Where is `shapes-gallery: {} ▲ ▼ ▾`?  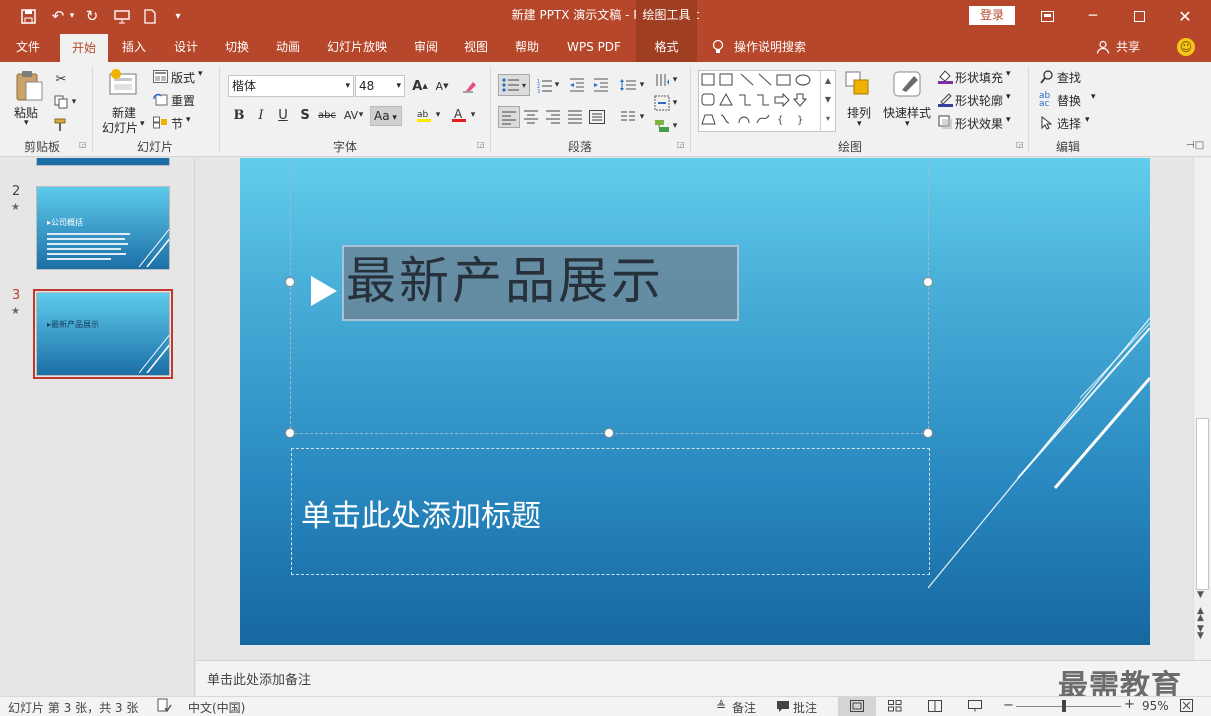
shapes-gallery: {} ▲ ▼ ▾ is located at coordinates (767, 101).